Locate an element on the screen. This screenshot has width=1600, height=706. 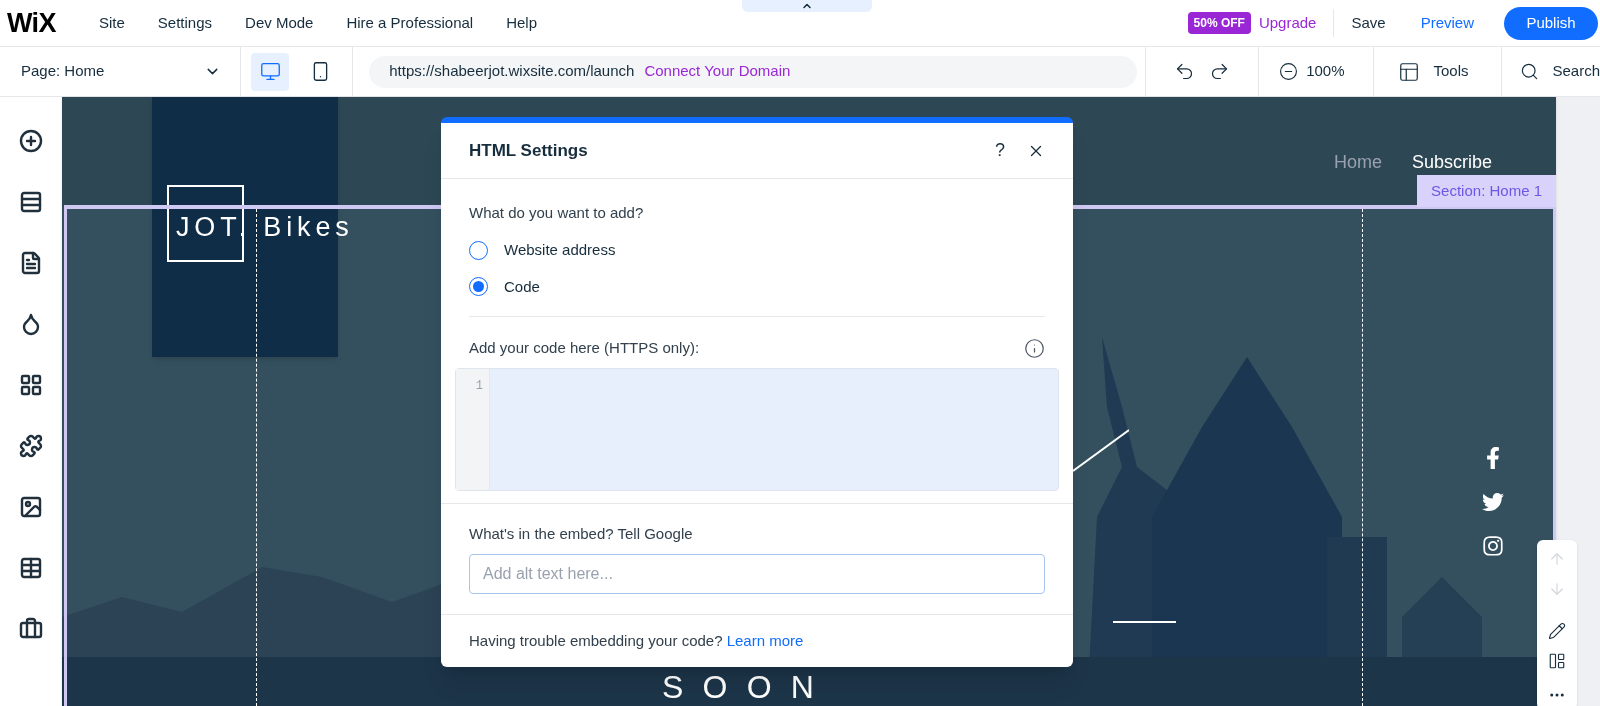
desktop-icon is located at coordinates (270, 71).